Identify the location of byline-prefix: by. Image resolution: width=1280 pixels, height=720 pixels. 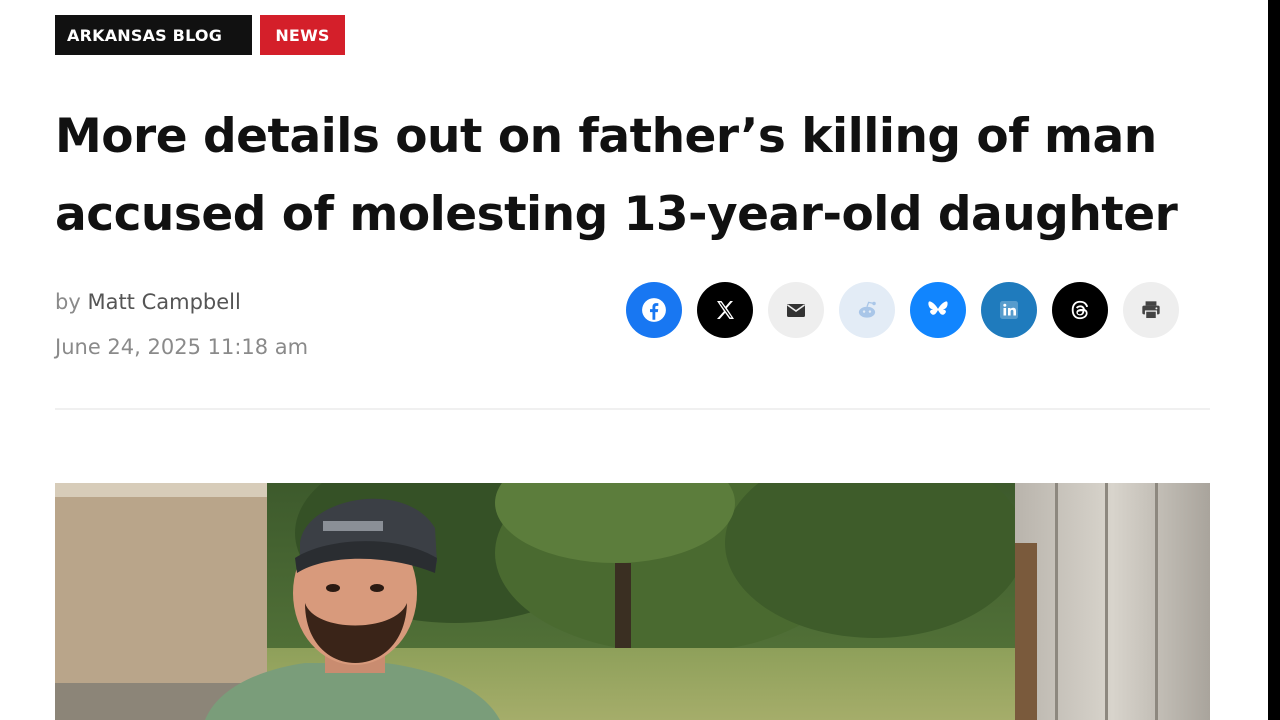
(68, 302).